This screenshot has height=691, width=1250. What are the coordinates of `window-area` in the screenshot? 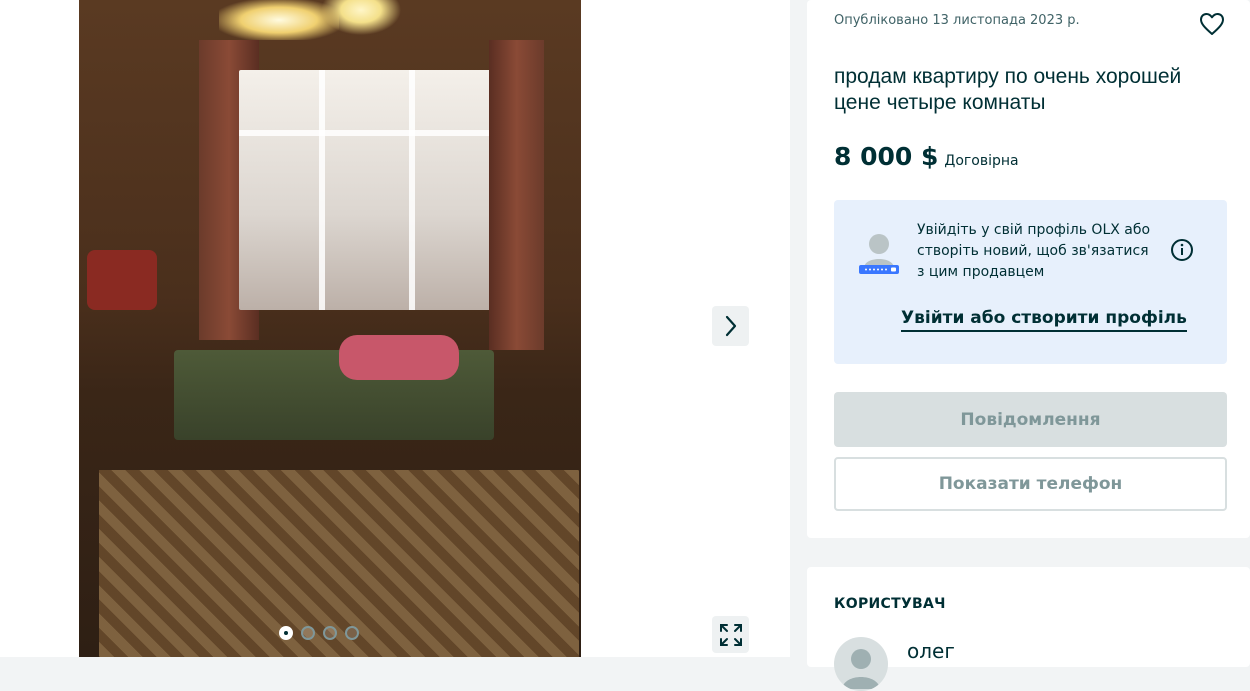 It's located at (369, 190).